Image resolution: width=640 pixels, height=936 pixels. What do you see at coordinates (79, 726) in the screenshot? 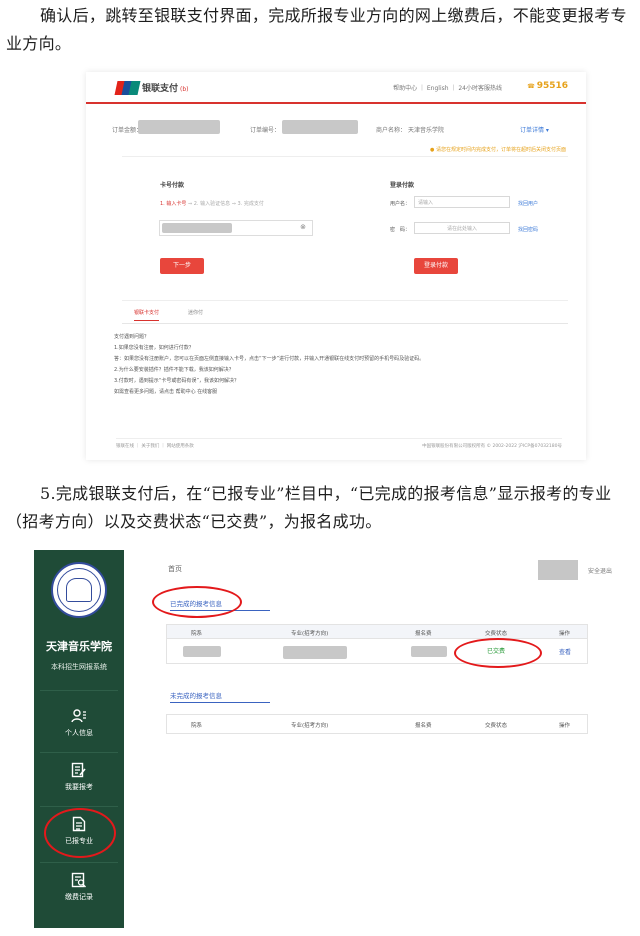
I see `nav-personal-info: 个人信息` at bounding box center [79, 726].